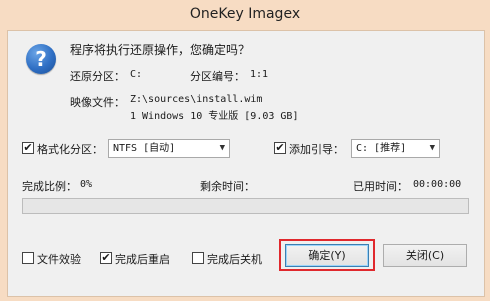 Image resolution: width=490 pixels, height=301 pixels. I want to click on question-icon: ?, so click(41, 59).